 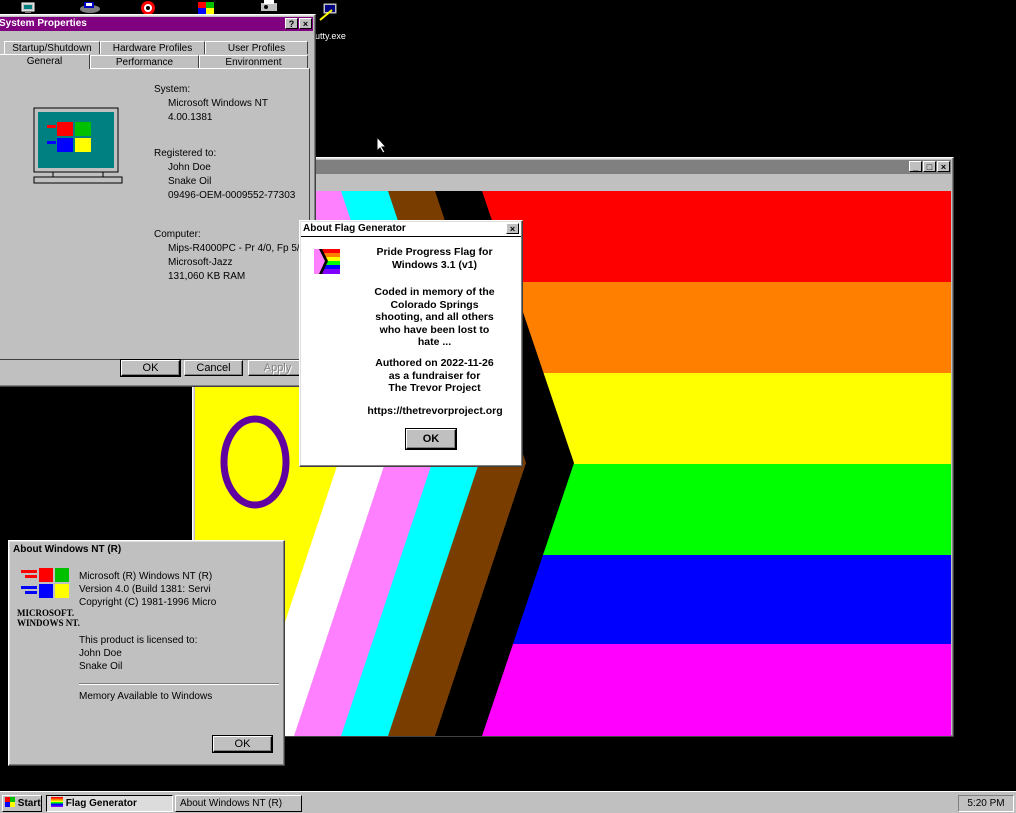 I want to click on windows-nt-logo-text: WINDOWS NT., so click(x=48, y=623).